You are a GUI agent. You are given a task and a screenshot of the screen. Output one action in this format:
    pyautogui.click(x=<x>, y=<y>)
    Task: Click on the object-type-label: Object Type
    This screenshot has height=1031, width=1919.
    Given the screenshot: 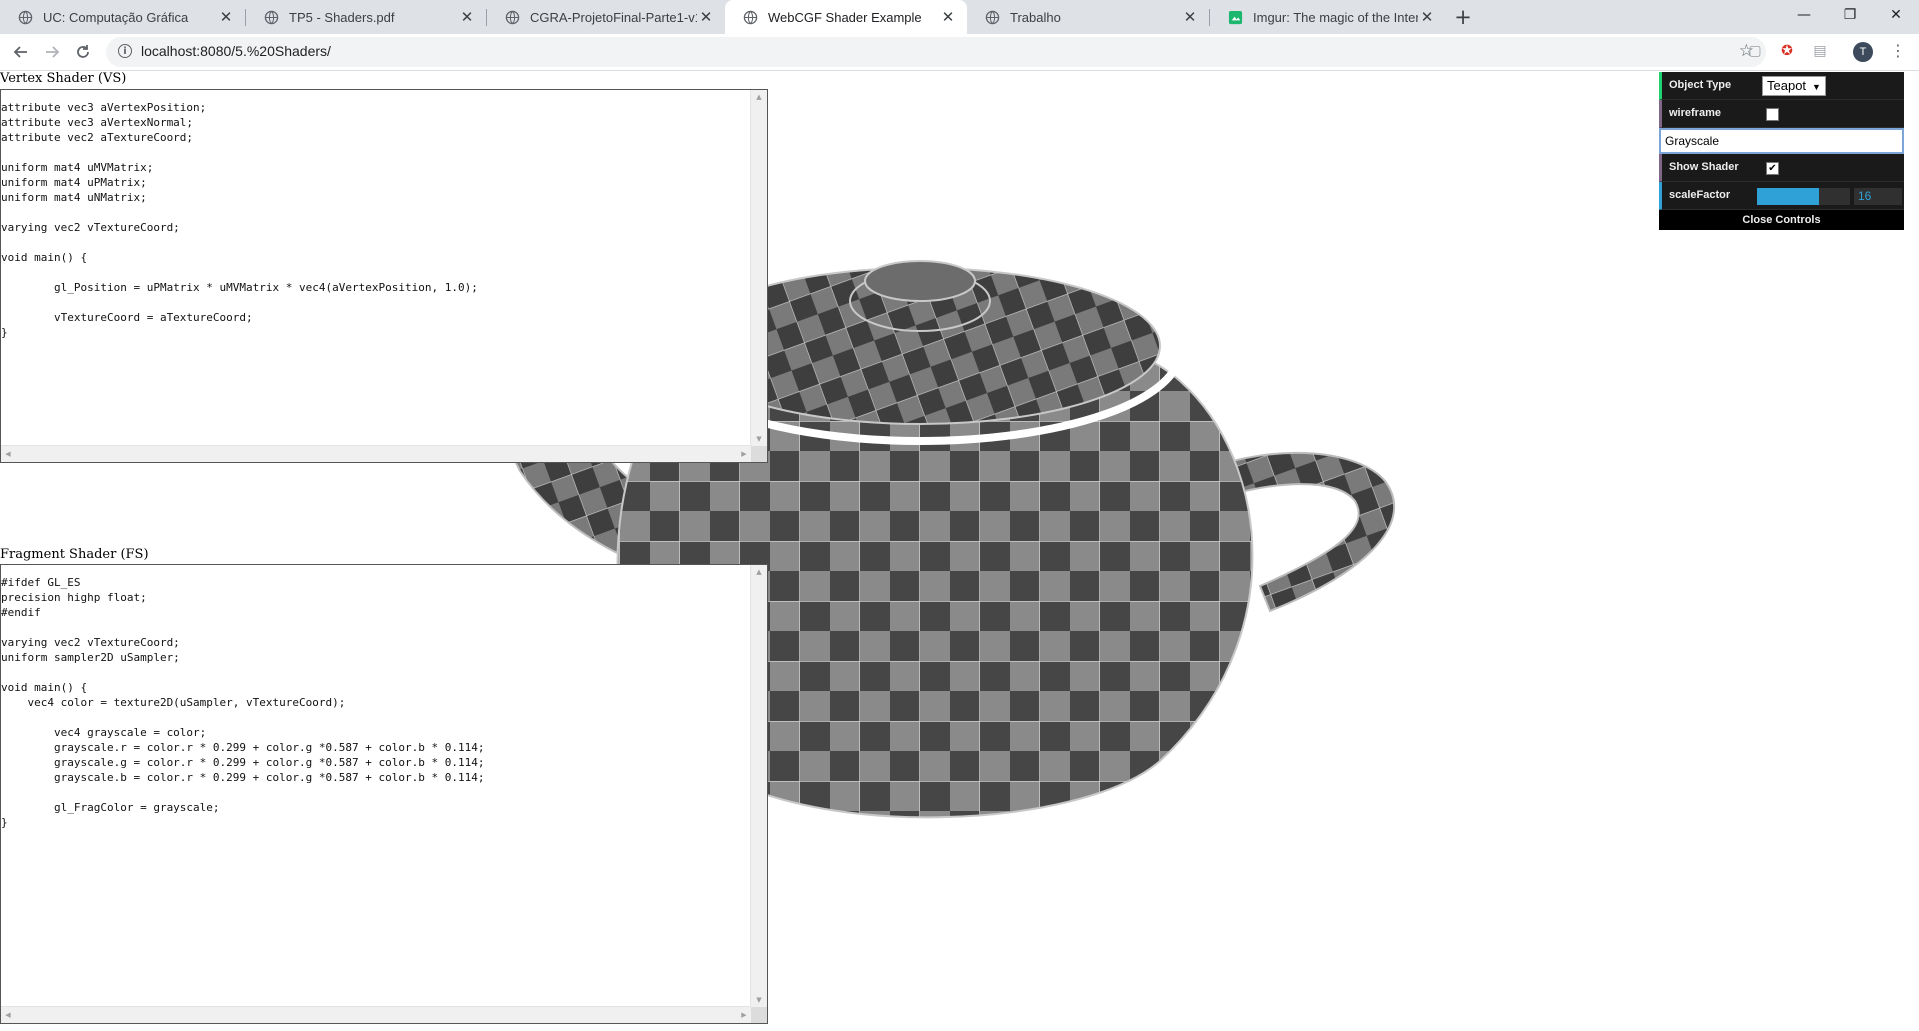 What is the action you would take?
    pyautogui.click(x=1700, y=85)
    